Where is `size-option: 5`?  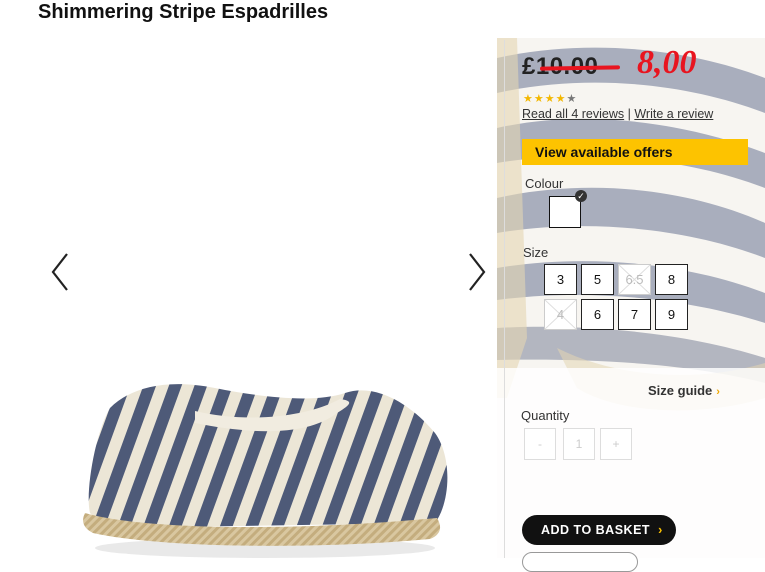
size-option: 5 is located at coordinates (597, 279).